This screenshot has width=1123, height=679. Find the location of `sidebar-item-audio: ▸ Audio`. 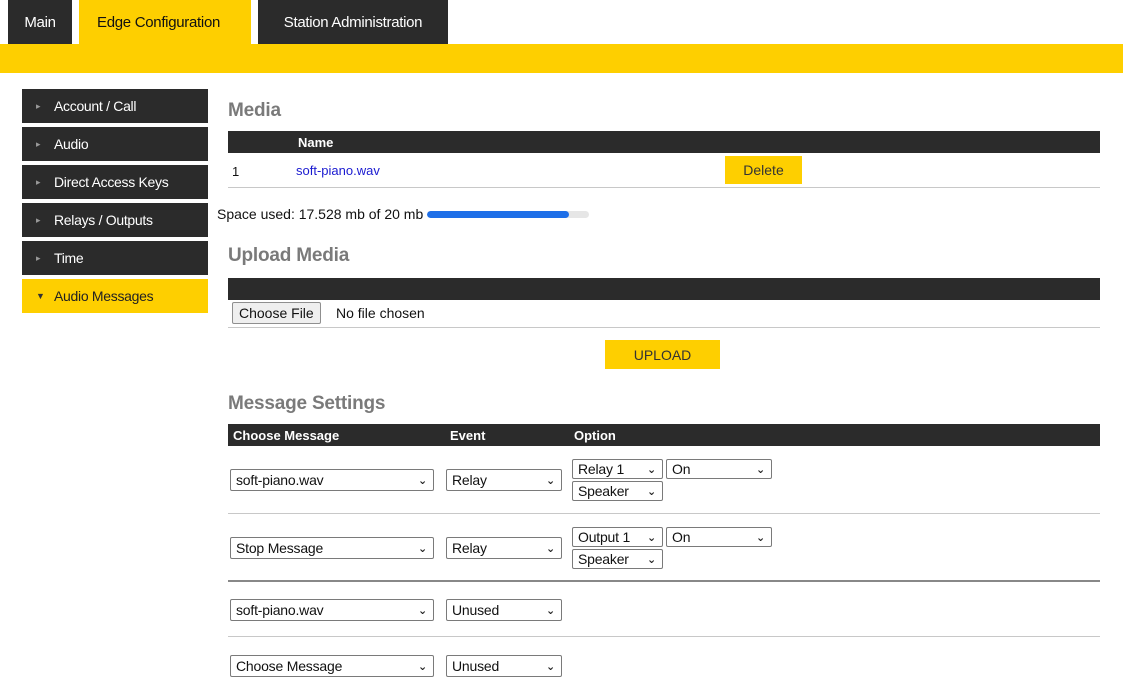

sidebar-item-audio: ▸ Audio is located at coordinates (115, 144).